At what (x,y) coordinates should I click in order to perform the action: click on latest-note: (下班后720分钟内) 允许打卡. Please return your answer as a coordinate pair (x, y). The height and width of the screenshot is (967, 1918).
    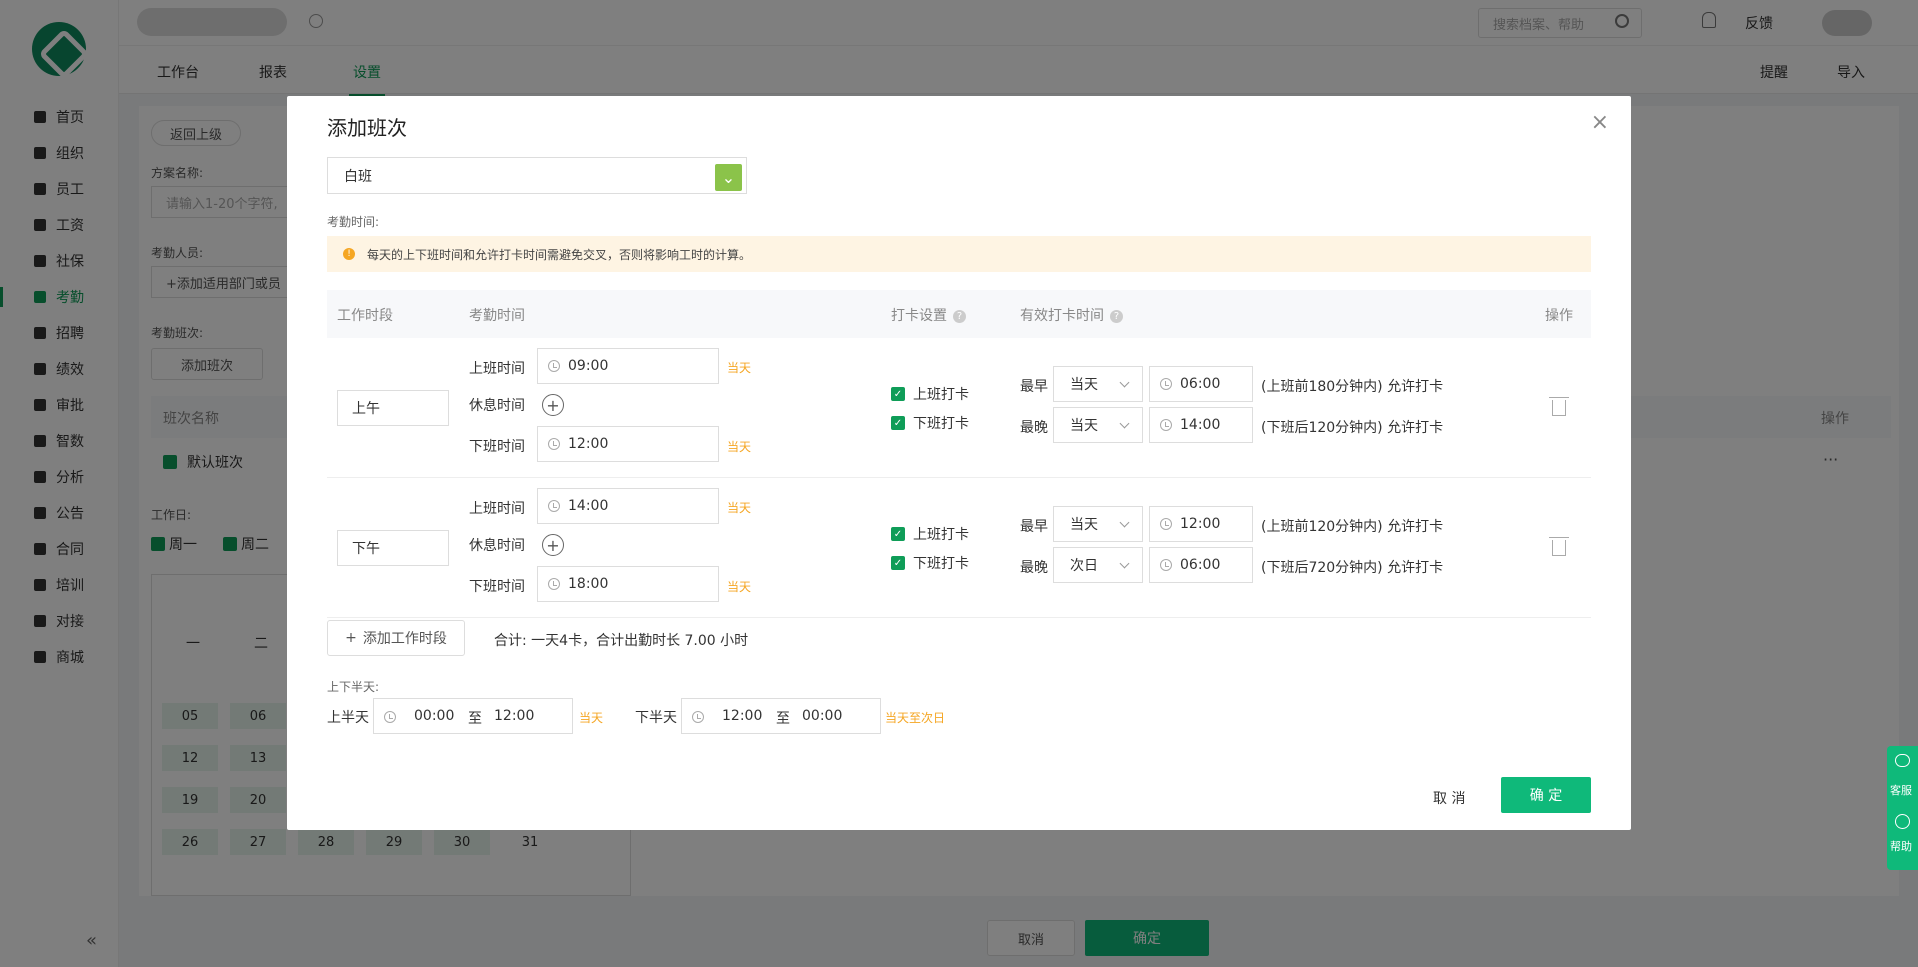
    Looking at the image, I should click on (1352, 568).